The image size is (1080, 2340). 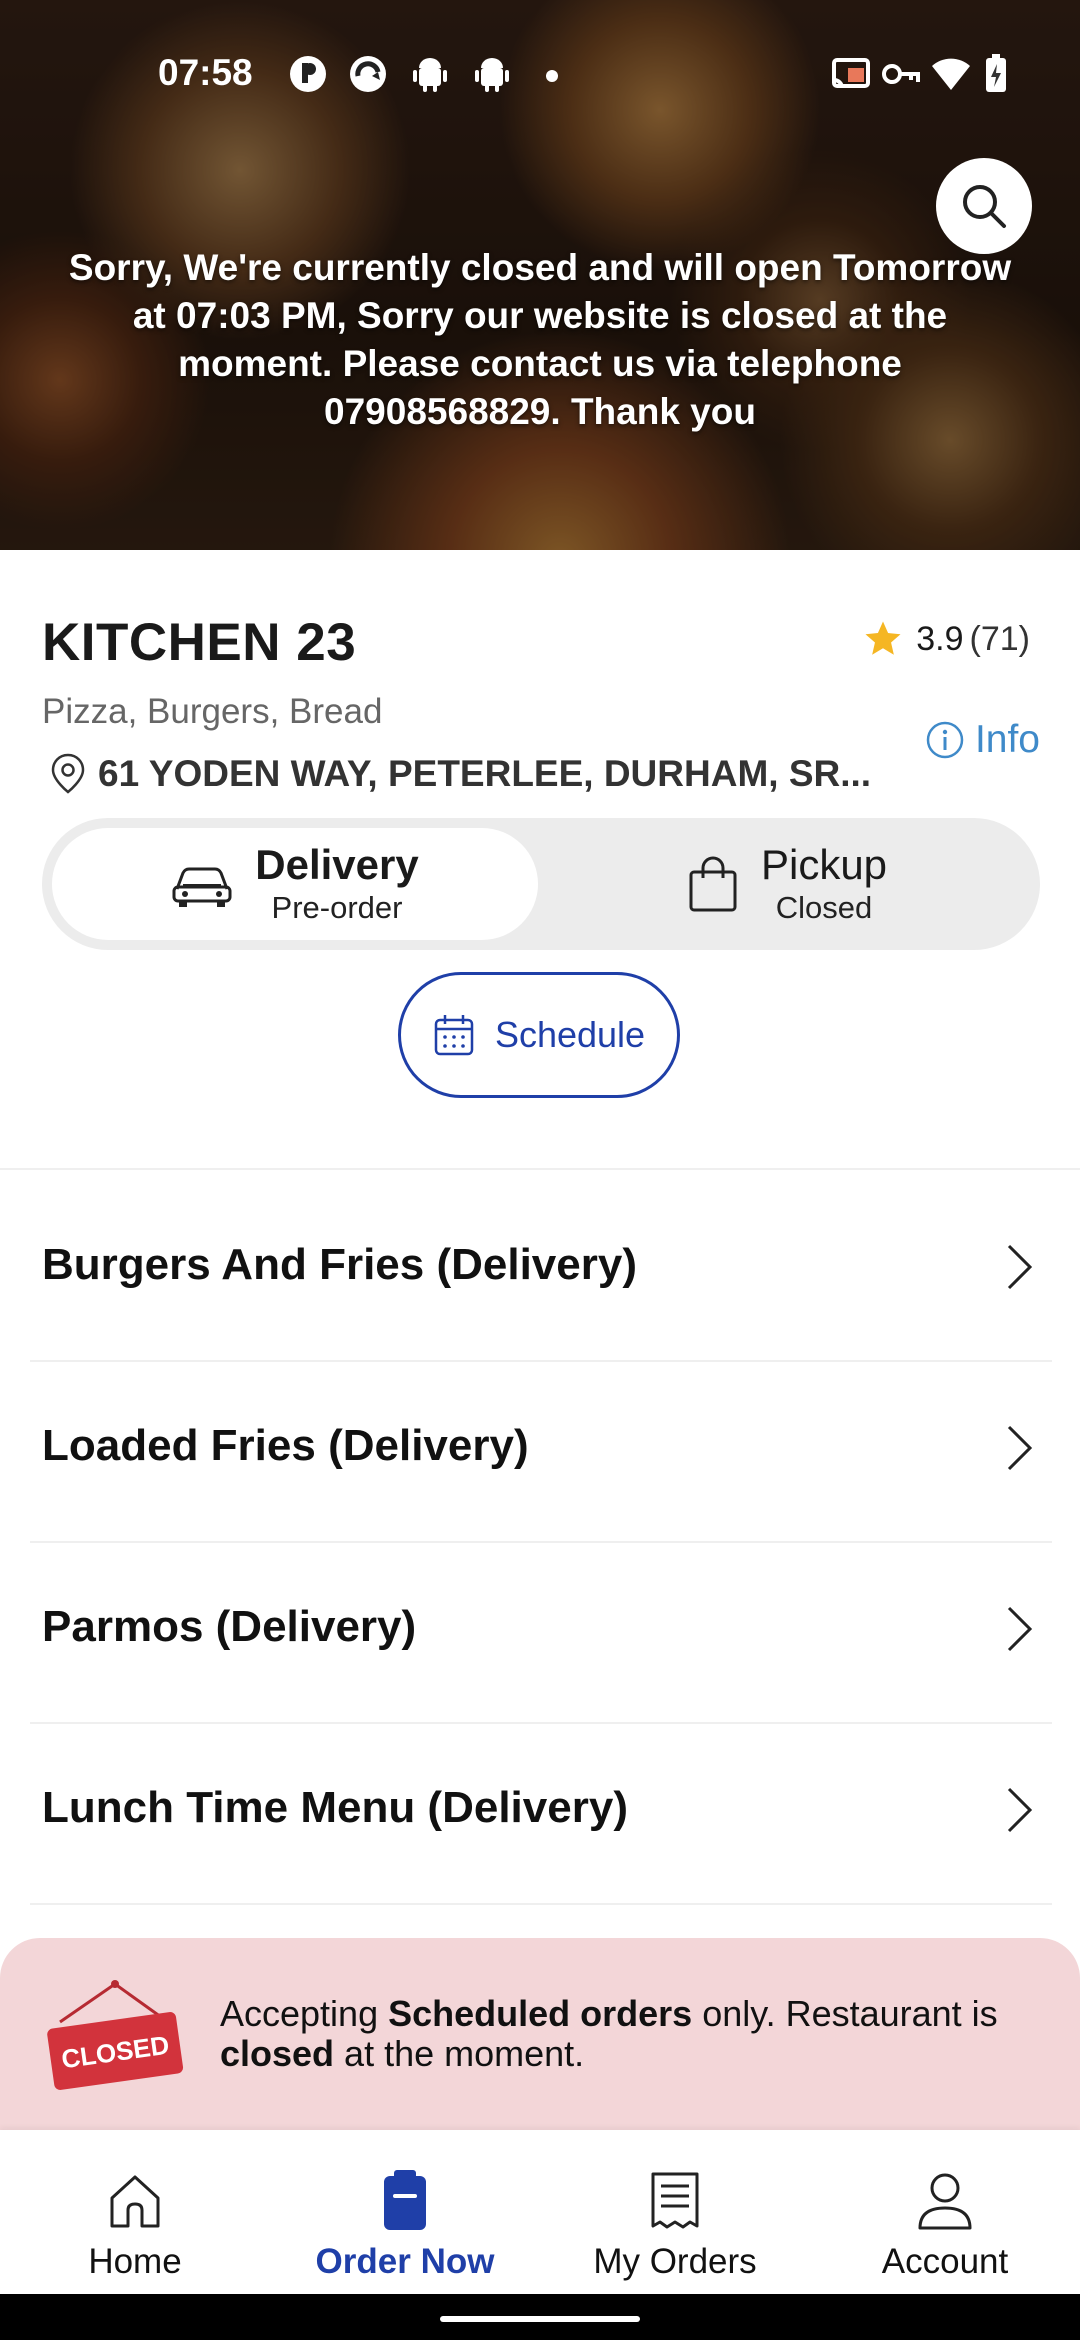 What do you see at coordinates (339, 1264) in the screenshot?
I see `menu-category-label: Burgers And Fries (Delivery)` at bounding box center [339, 1264].